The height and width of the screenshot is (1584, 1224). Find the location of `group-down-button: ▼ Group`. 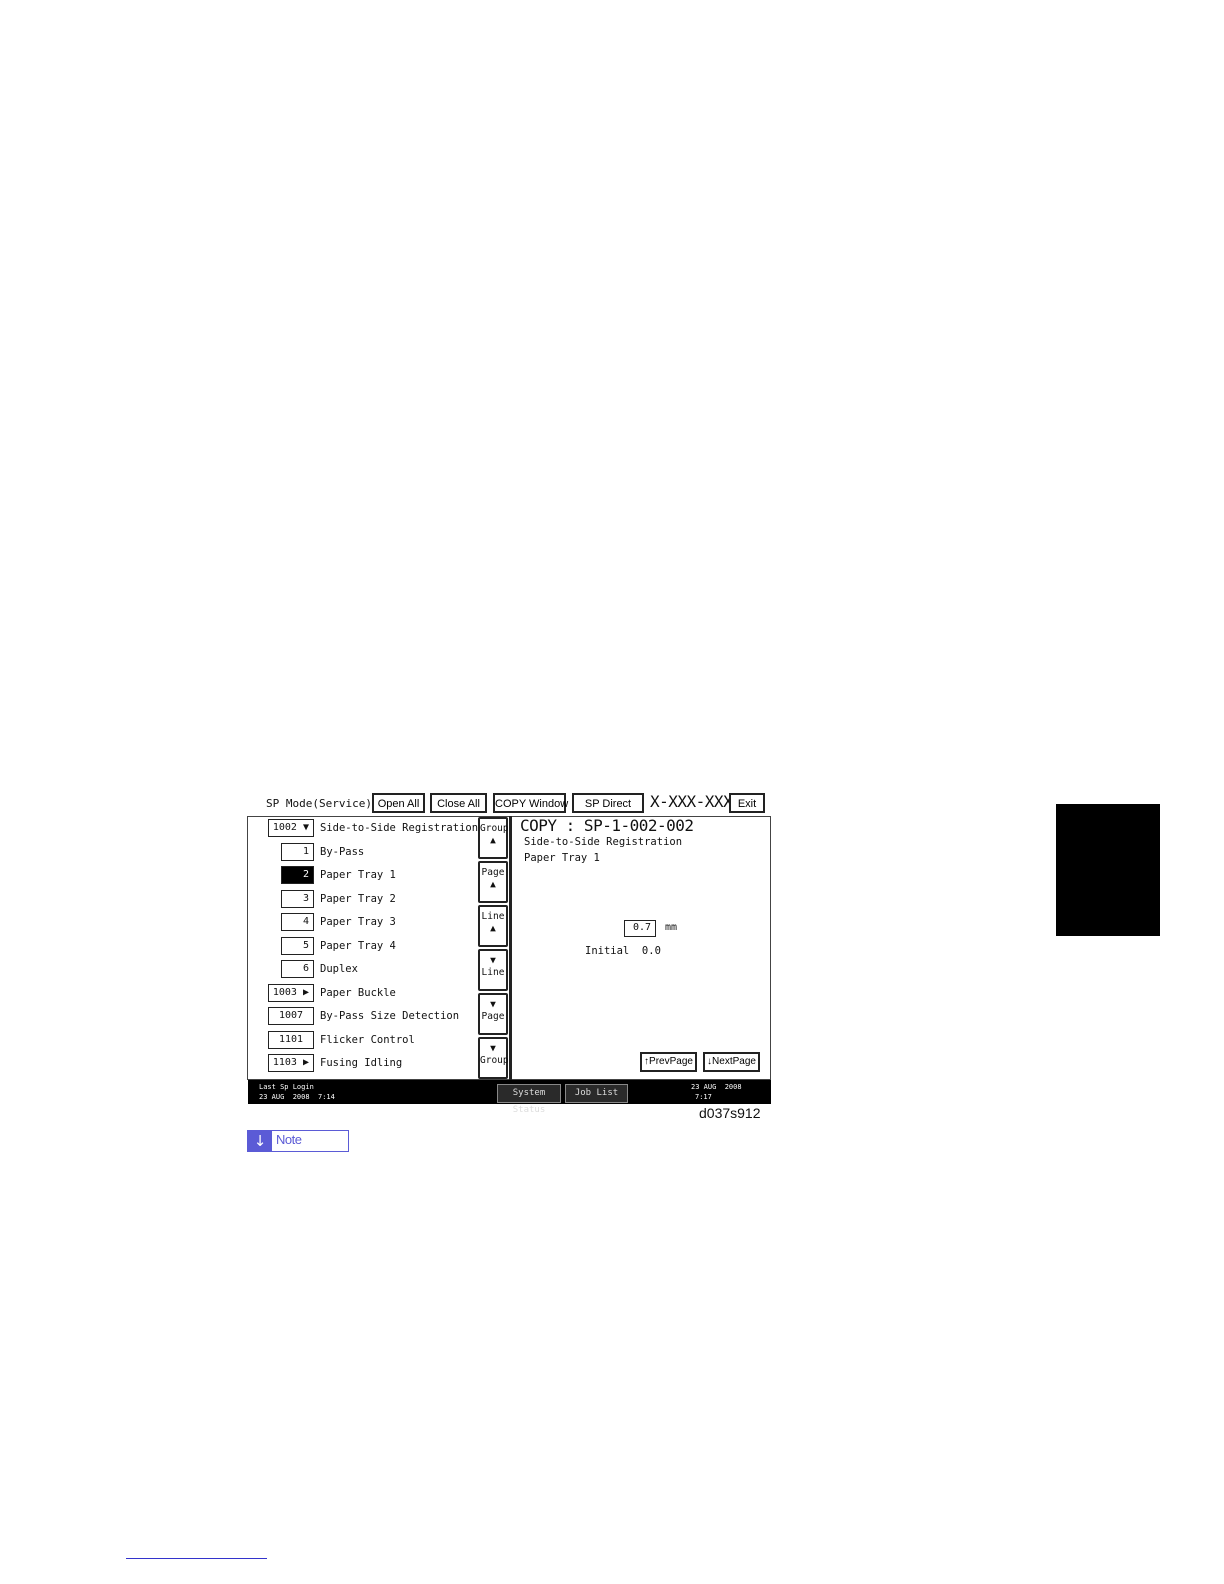

group-down-button: ▼ Group is located at coordinates (493, 1058).